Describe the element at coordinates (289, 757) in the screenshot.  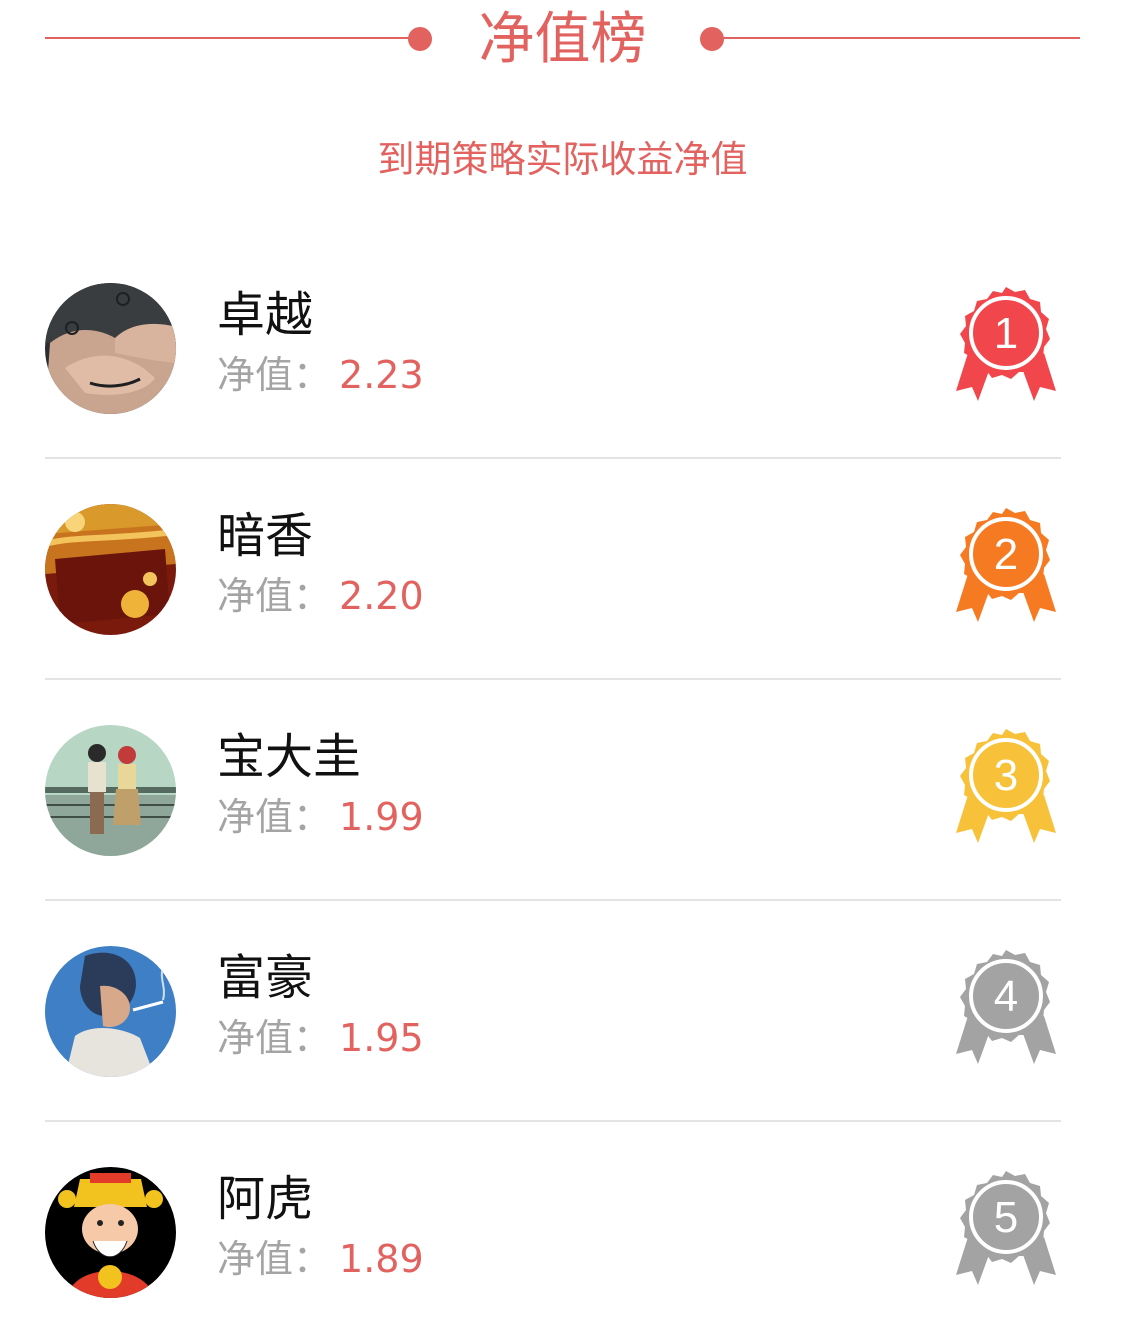
I see `user-name: 宝大圭` at that location.